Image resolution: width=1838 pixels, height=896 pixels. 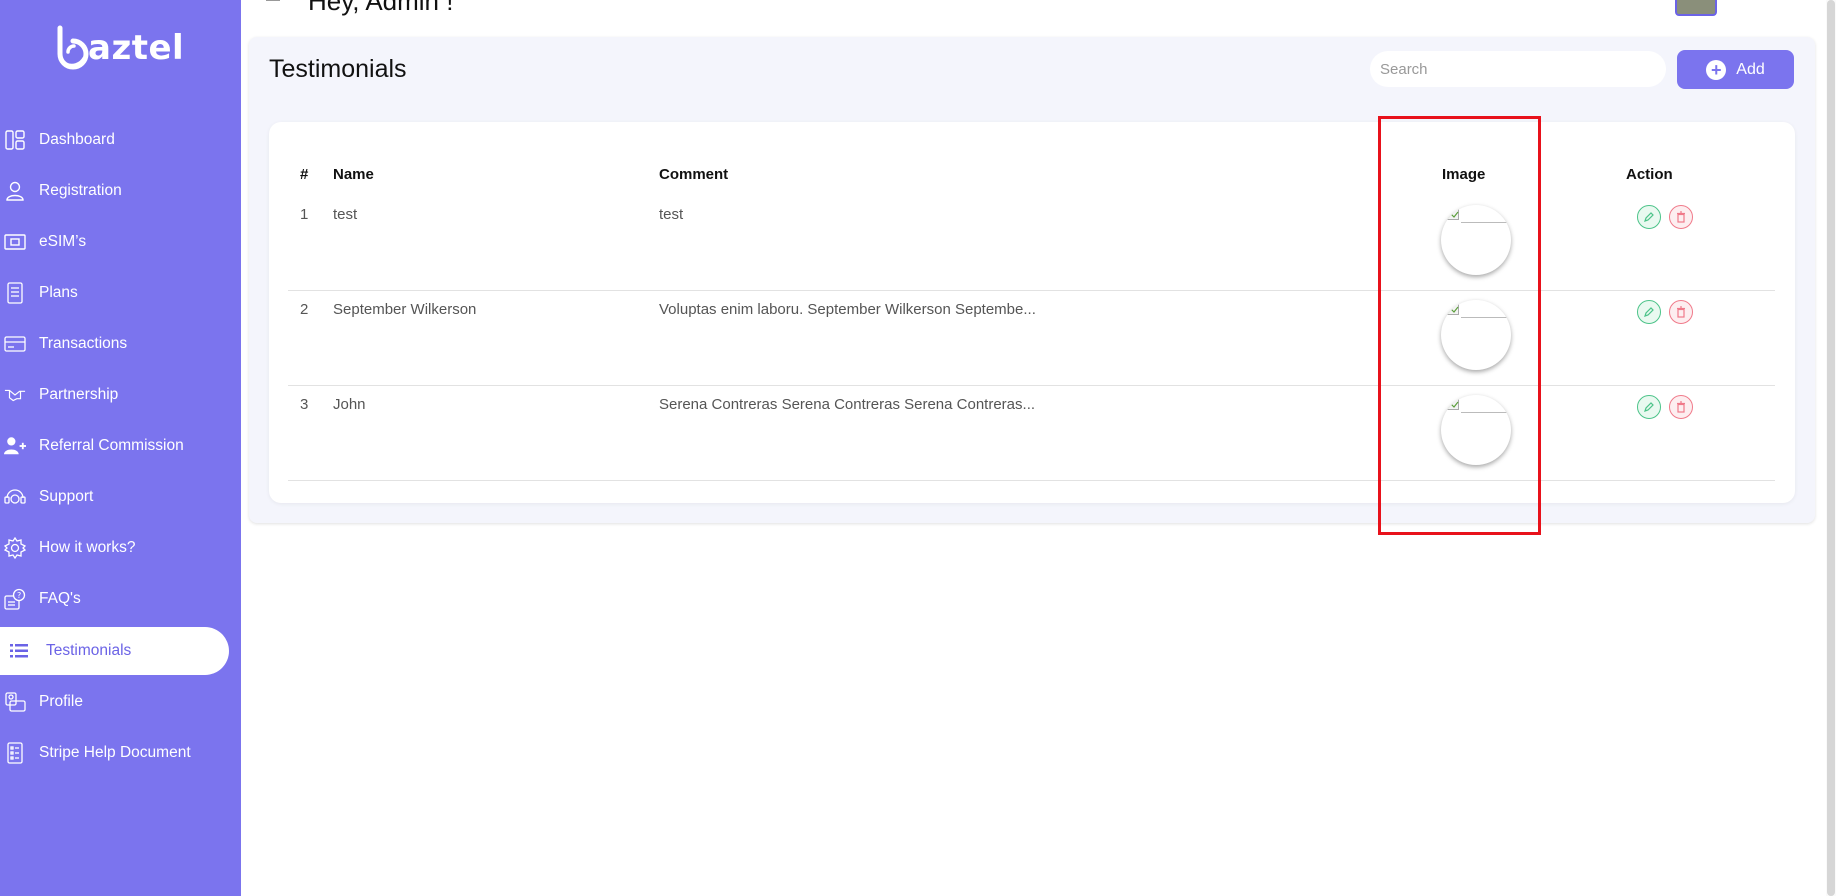 What do you see at coordinates (304, 174) in the screenshot?
I see `column-header-number: #` at bounding box center [304, 174].